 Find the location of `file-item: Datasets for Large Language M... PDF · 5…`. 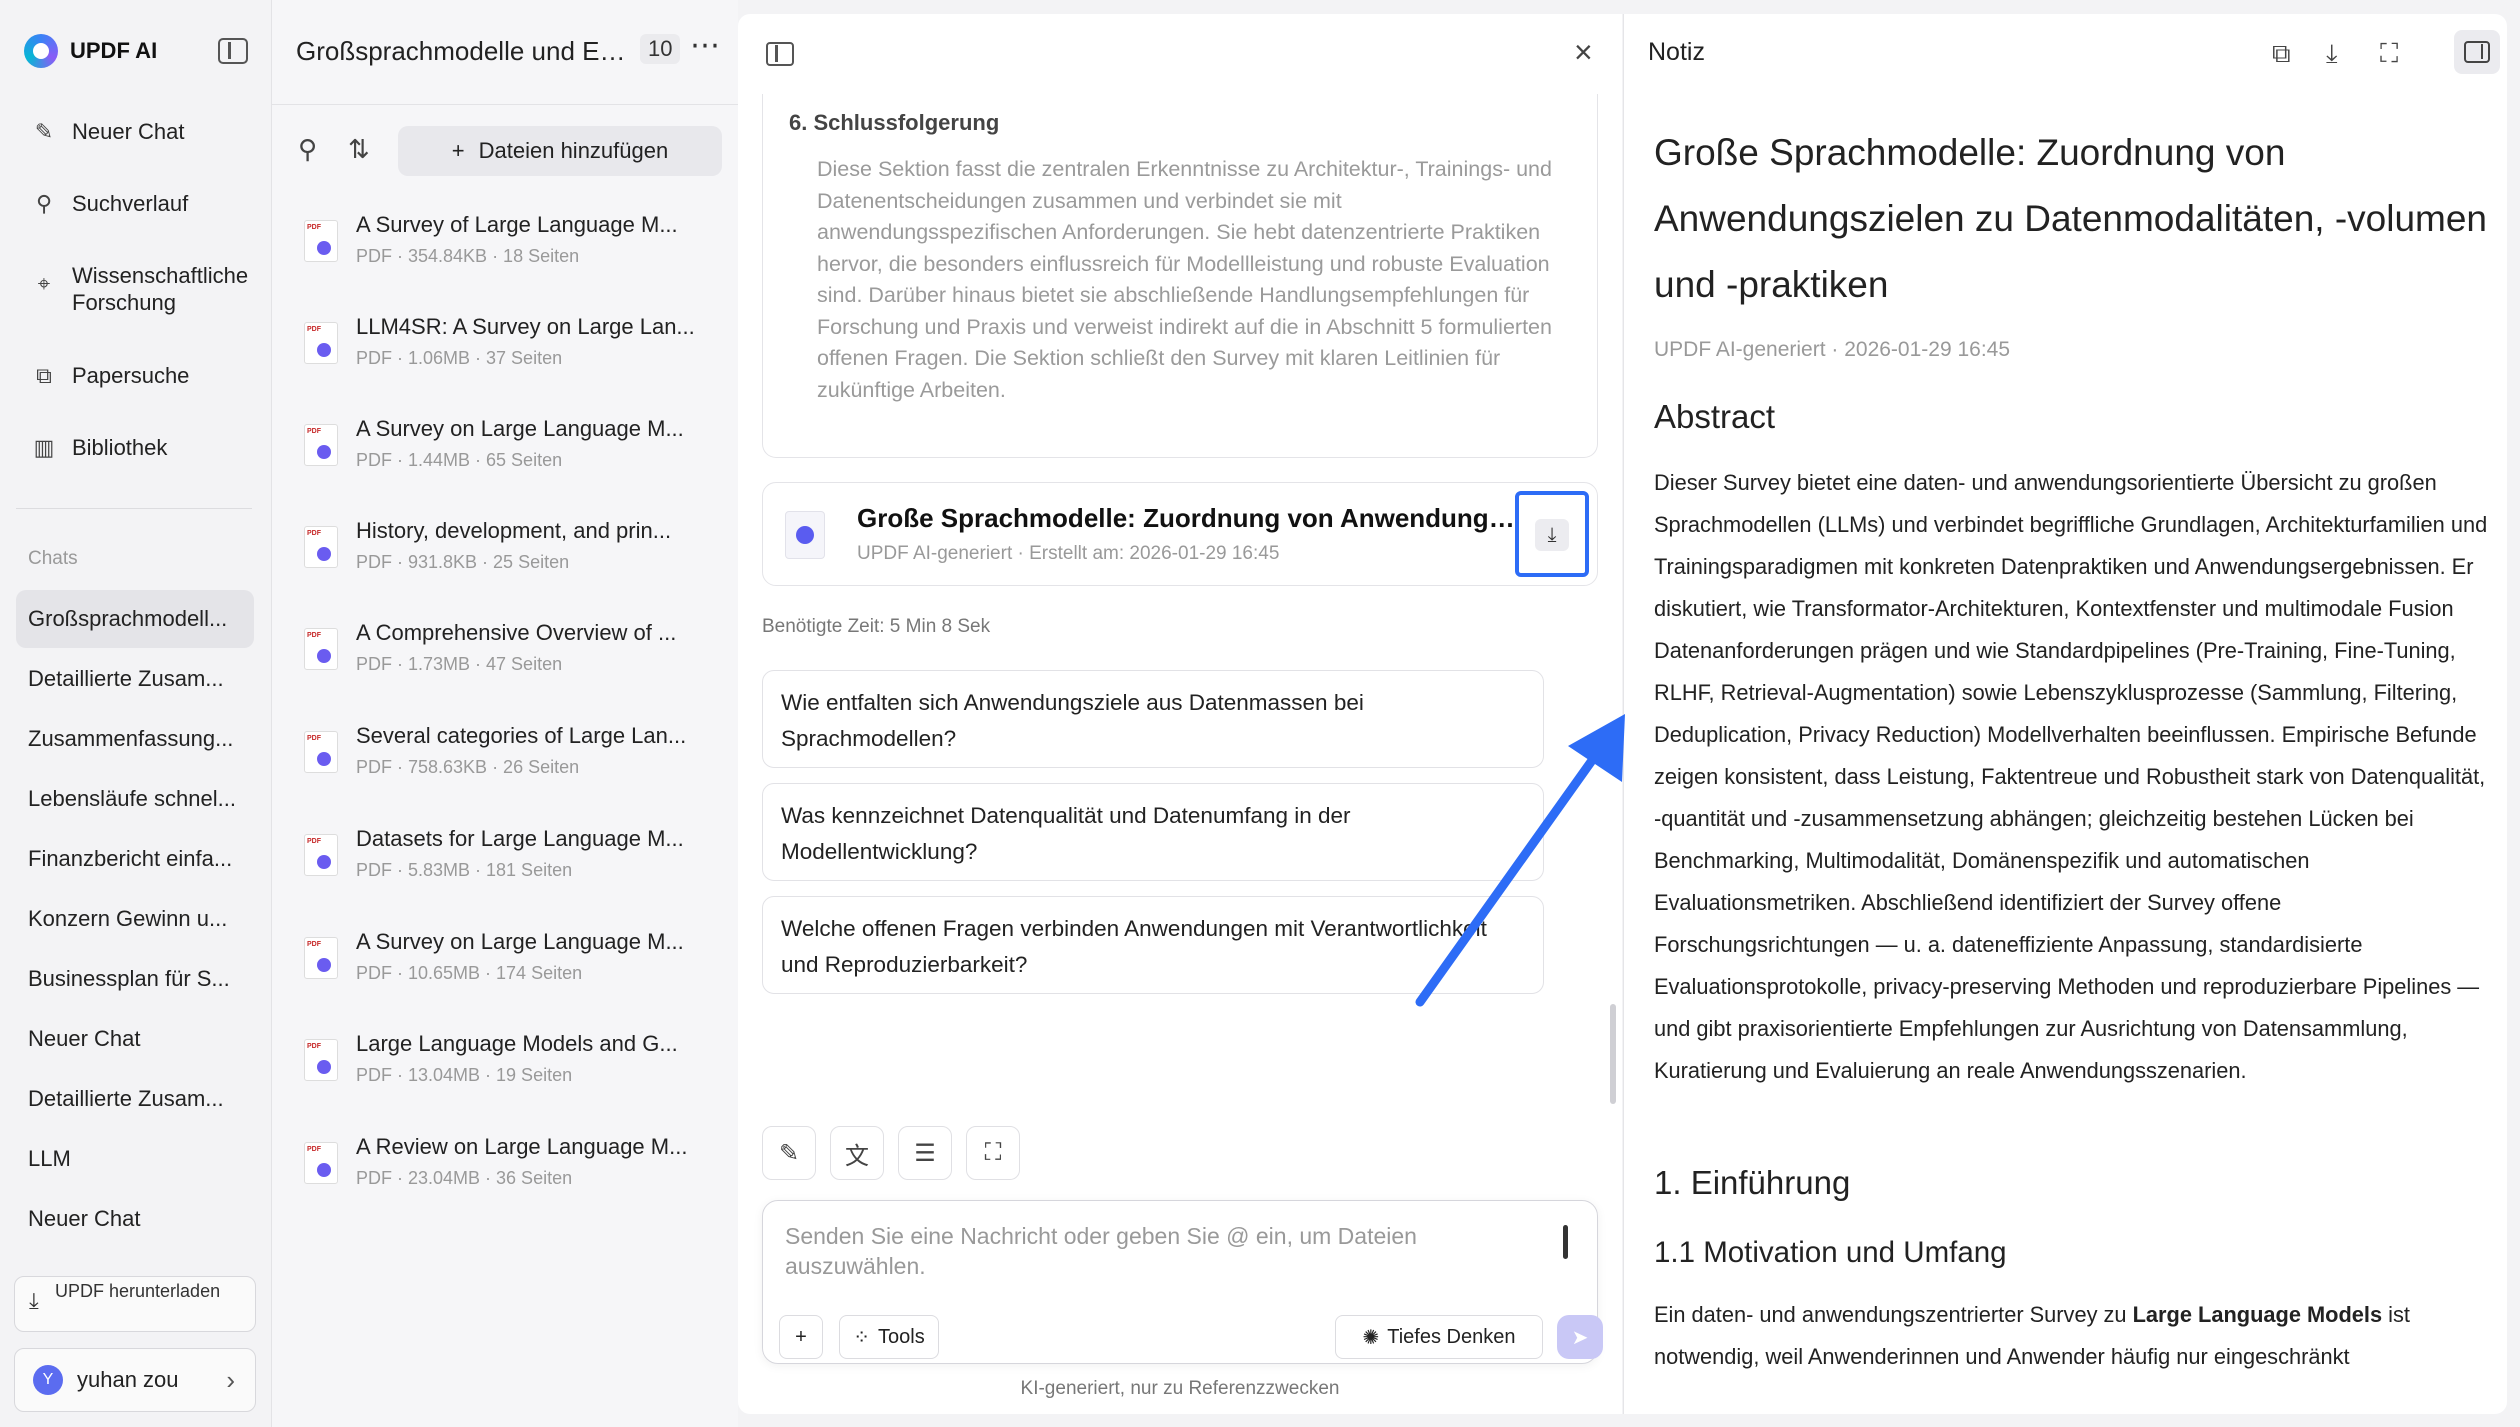

file-item: Datasets for Large Language M... PDF · 5… is located at coordinates (514, 866).